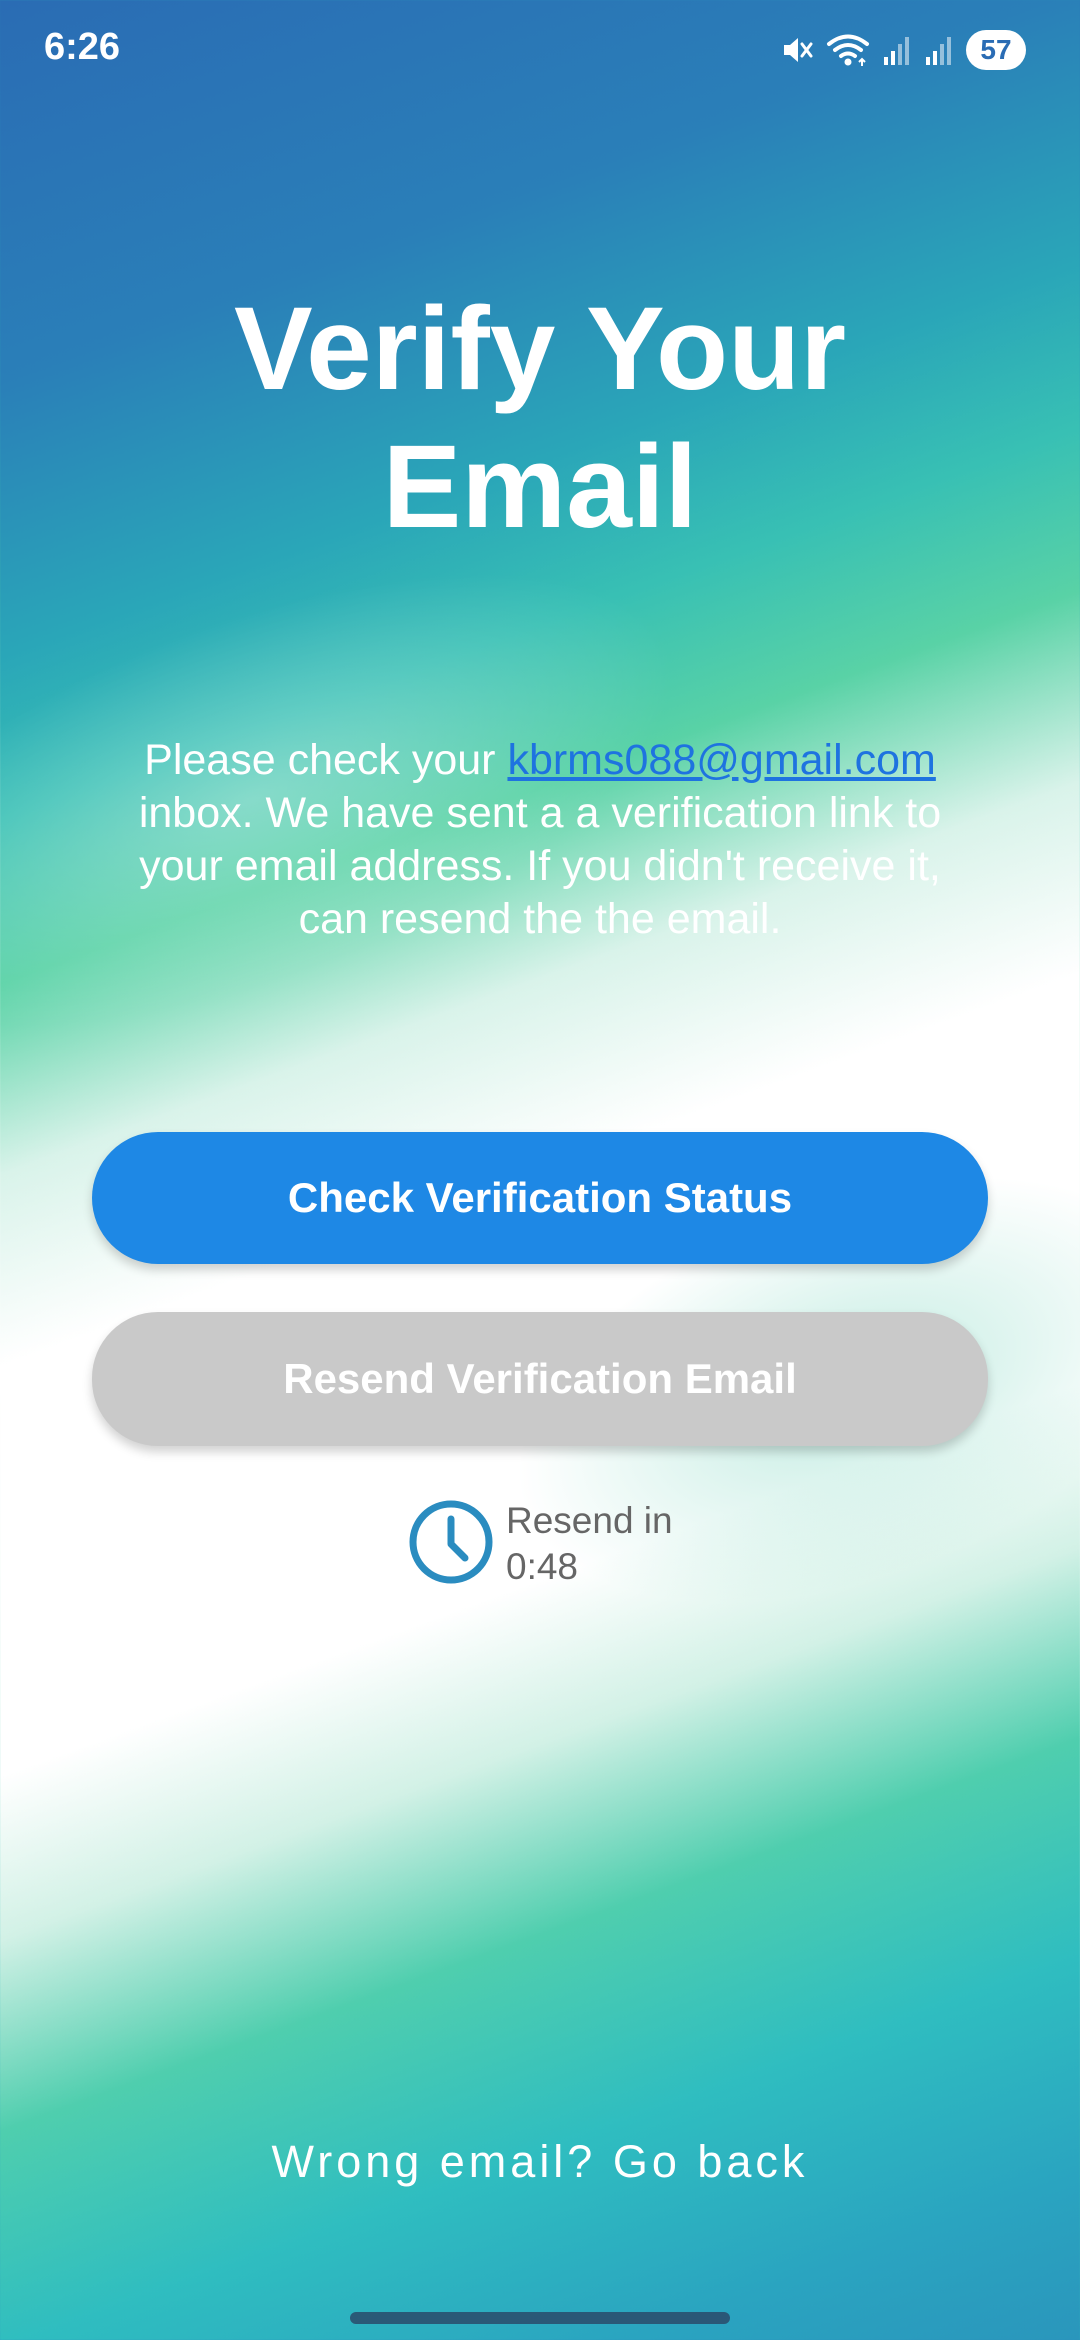  What do you see at coordinates (540, 418) in the screenshot?
I see `page-title: Verify Your Email` at bounding box center [540, 418].